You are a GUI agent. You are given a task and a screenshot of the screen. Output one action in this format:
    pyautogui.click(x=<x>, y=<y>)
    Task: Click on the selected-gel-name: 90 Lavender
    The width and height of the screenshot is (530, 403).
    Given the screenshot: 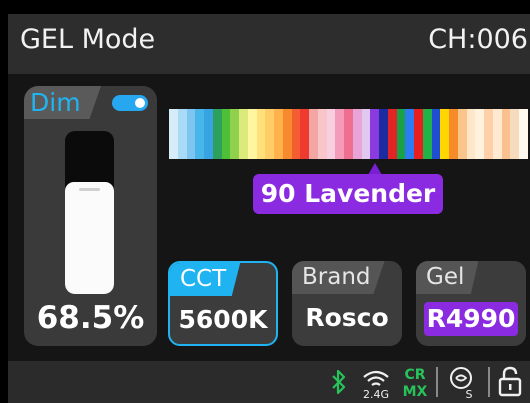 What is the action you would take?
    pyautogui.click(x=348, y=194)
    